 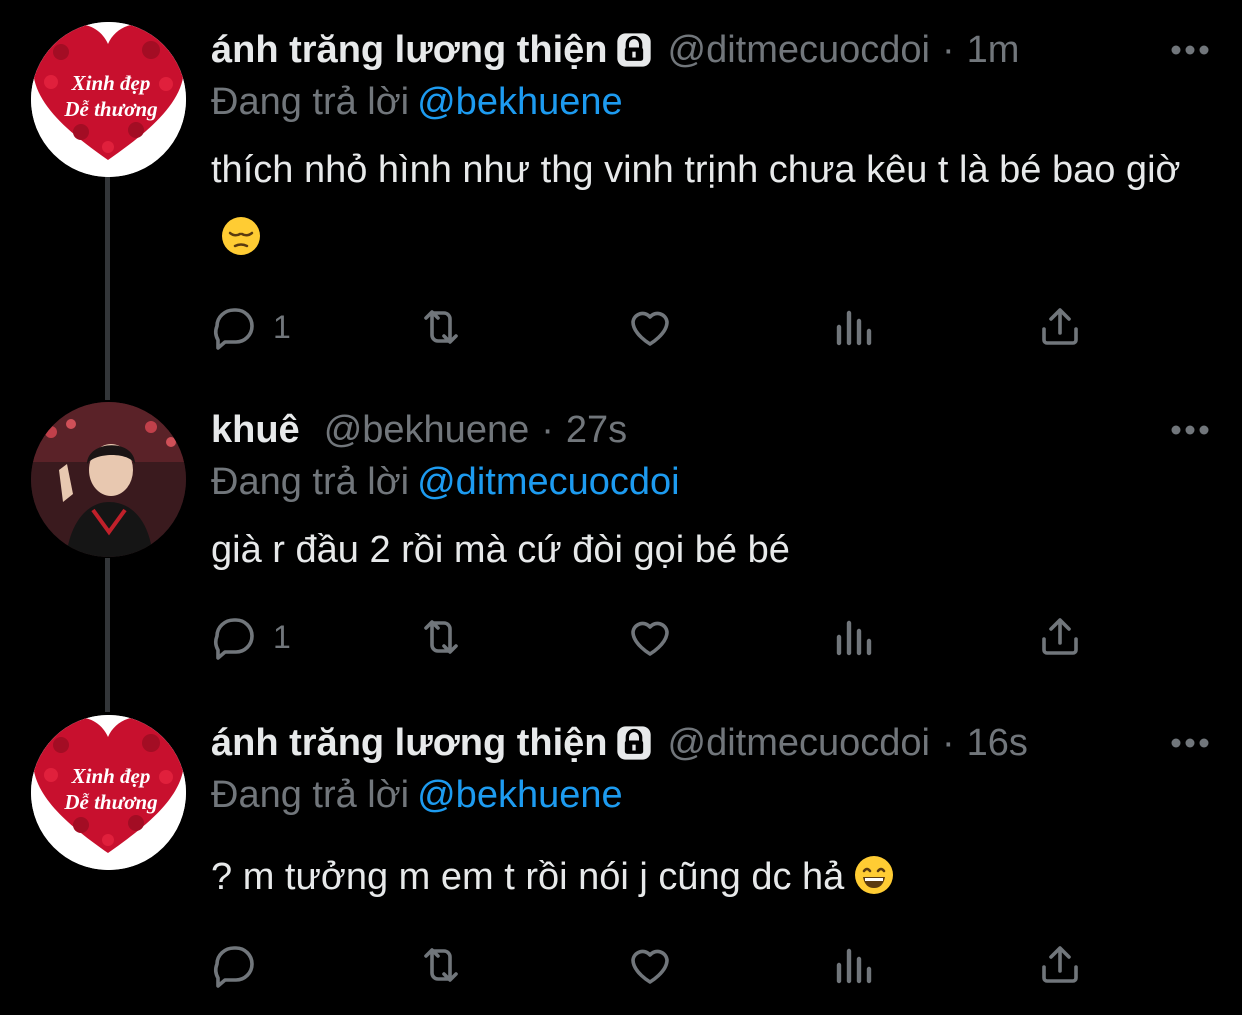 I want to click on tweet-header: khuê @bekhuene · 27s, so click(x=419, y=430).